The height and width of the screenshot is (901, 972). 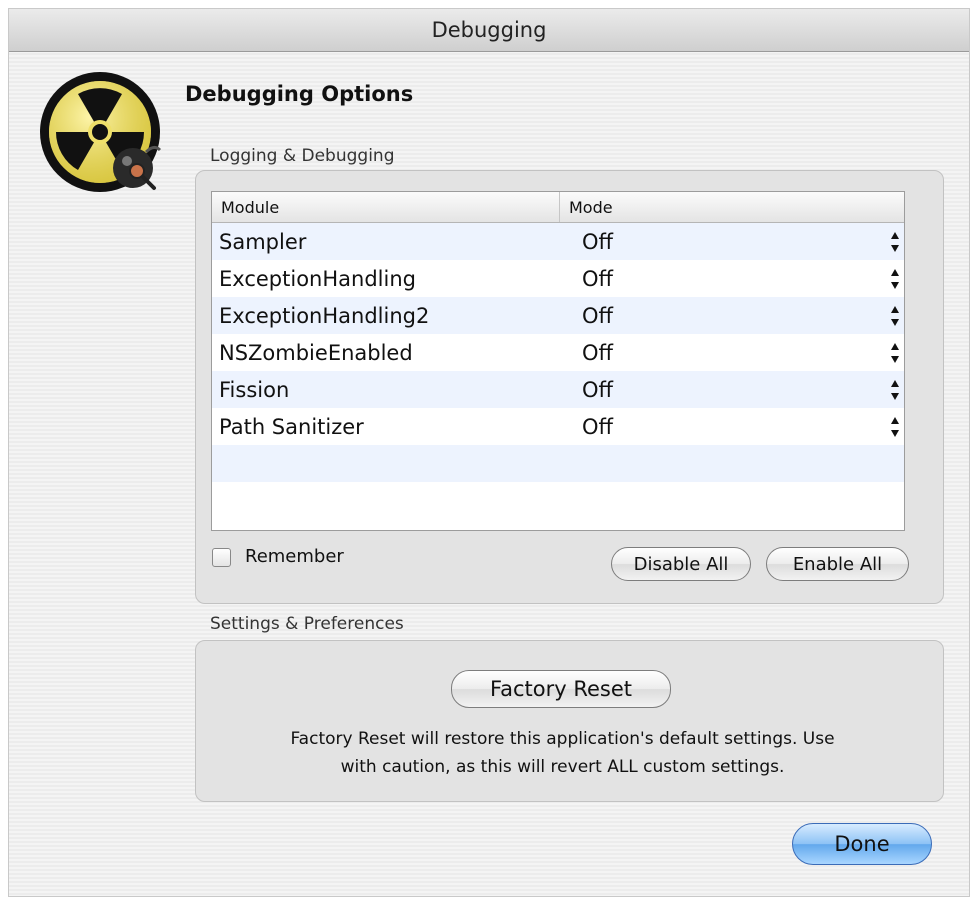 I want to click on module-cell: NSZombieEnabled, so click(x=316, y=352).